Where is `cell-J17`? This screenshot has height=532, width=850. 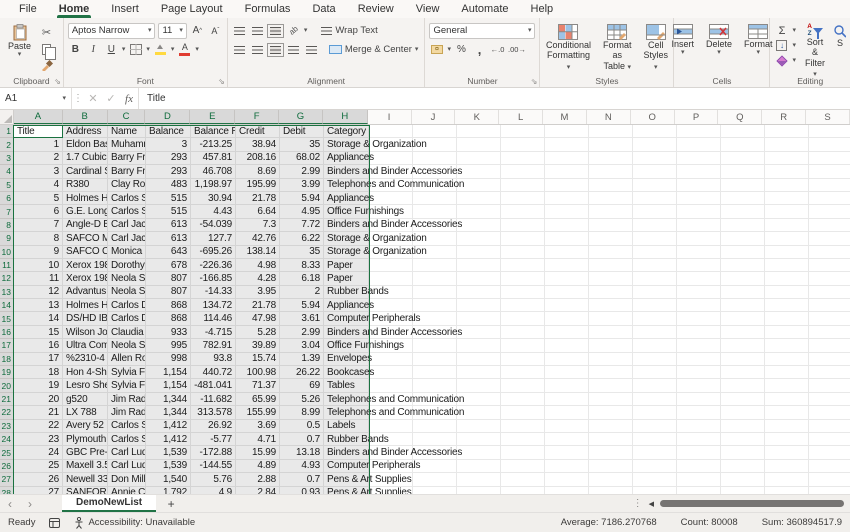 cell-J17 is located at coordinates (435, 346).